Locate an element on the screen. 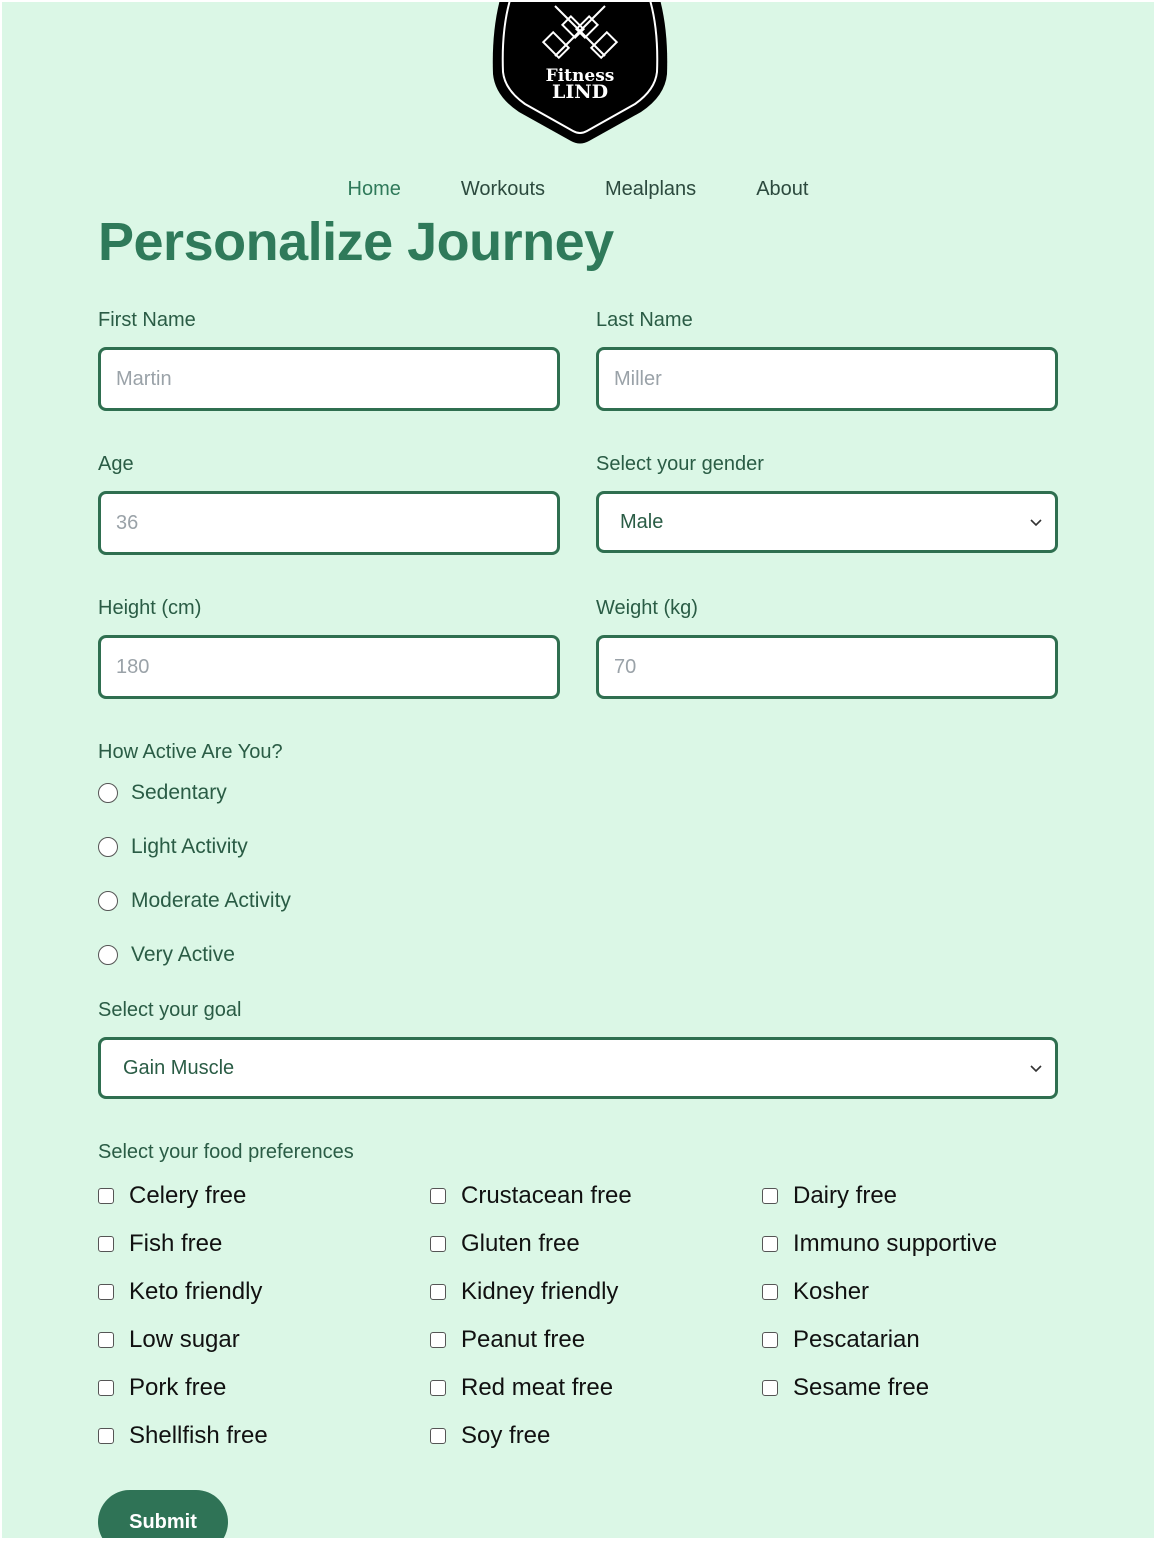  age-label: Age is located at coordinates (116, 464).